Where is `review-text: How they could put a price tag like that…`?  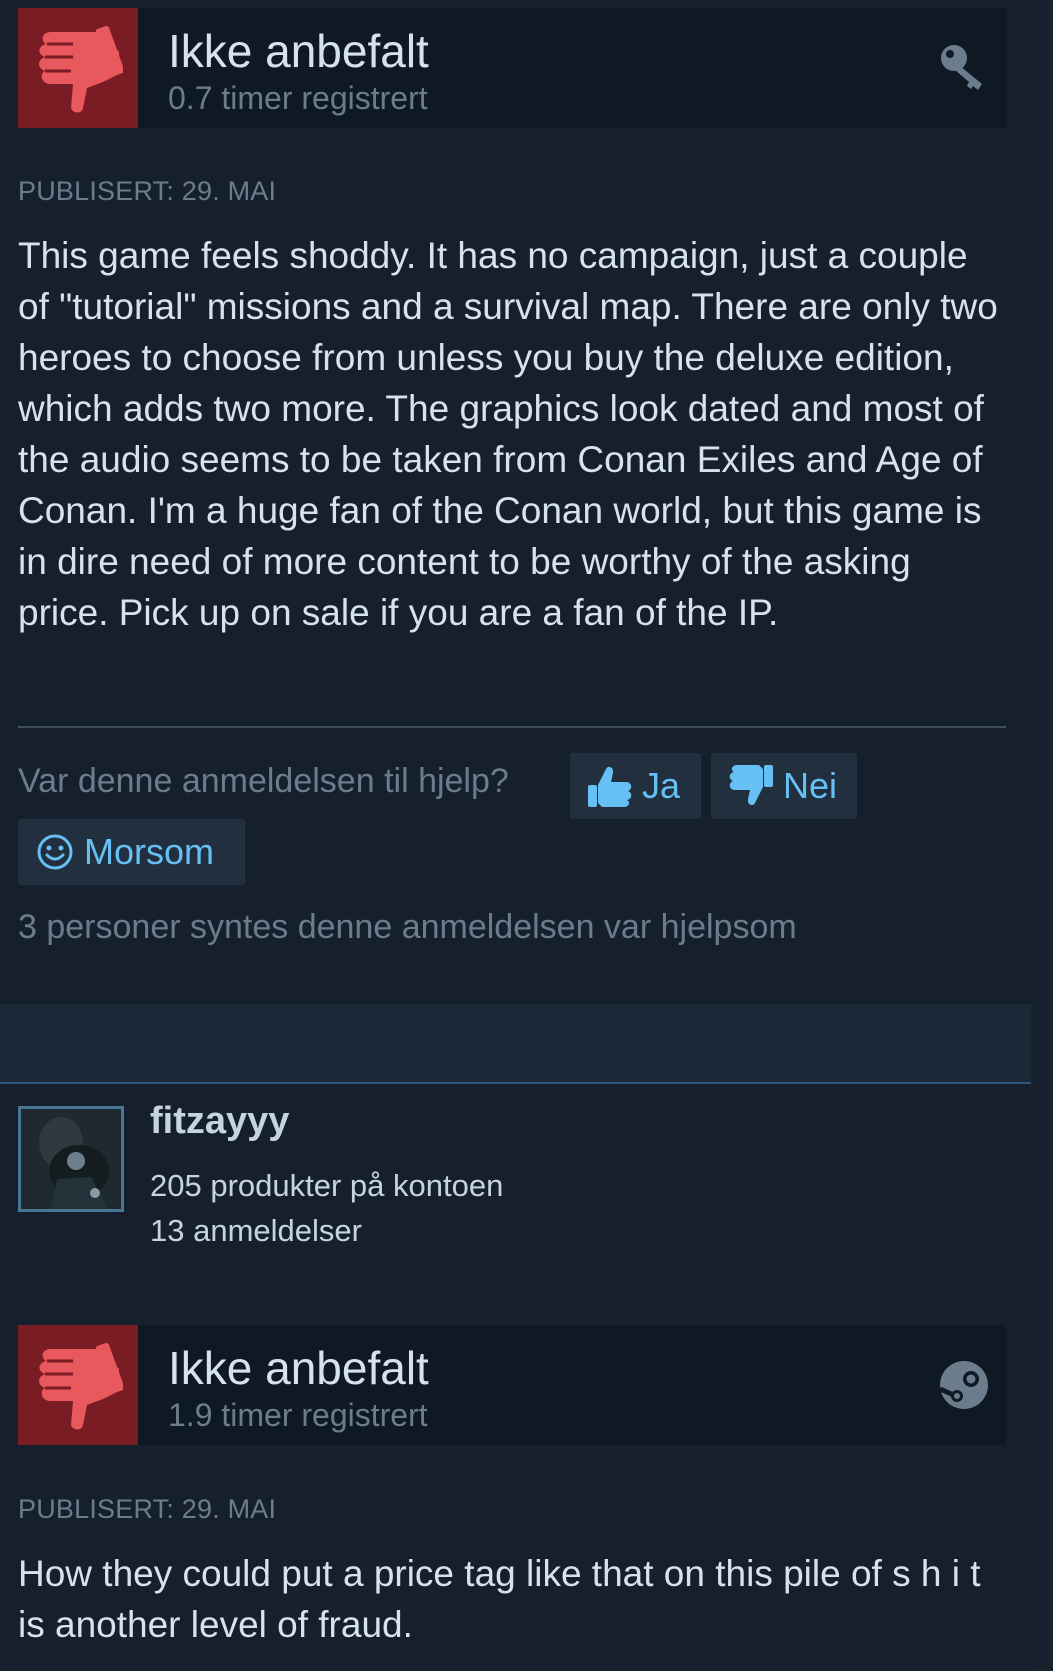 review-text: How they could put a price tag like that… is located at coordinates (499, 1599).